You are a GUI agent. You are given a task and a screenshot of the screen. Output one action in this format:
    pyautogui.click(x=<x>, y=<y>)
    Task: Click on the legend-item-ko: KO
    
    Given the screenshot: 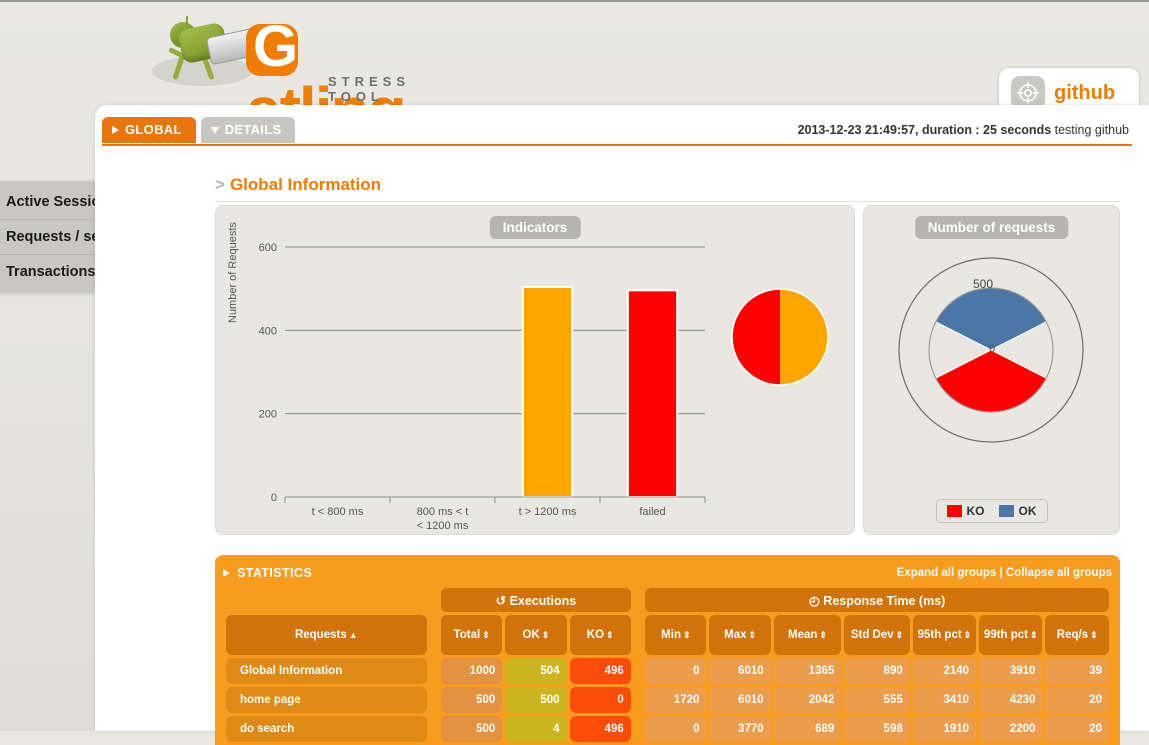 What is the action you would take?
    pyautogui.click(x=965, y=511)
    